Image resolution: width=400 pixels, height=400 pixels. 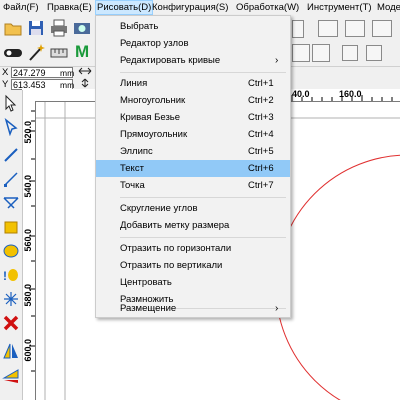 I want to click on flip-icon, so click(x=11, y=375).